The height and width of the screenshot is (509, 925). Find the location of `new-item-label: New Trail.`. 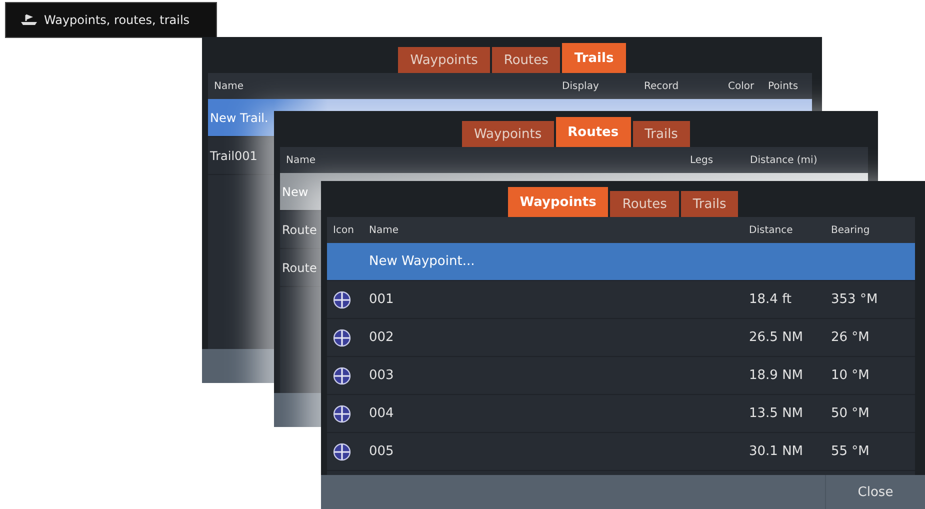

new-item-label: New Trail. is located at coordinates (239, 117).